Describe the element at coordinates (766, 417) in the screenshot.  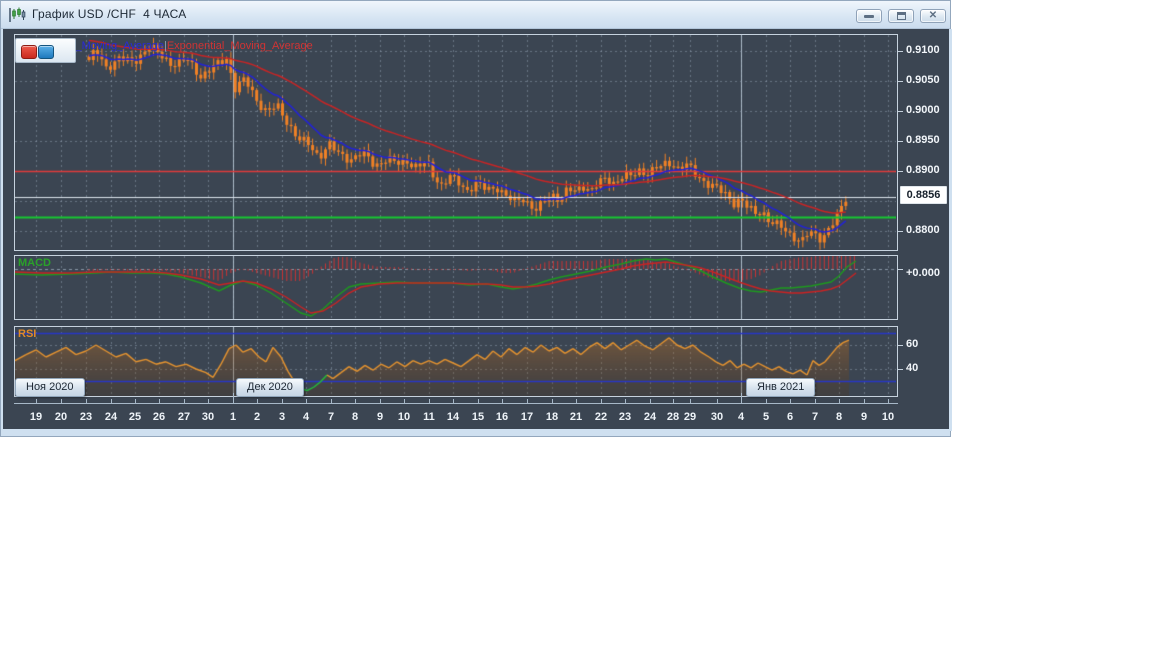
I see `time-axis-label: 5` at that location.